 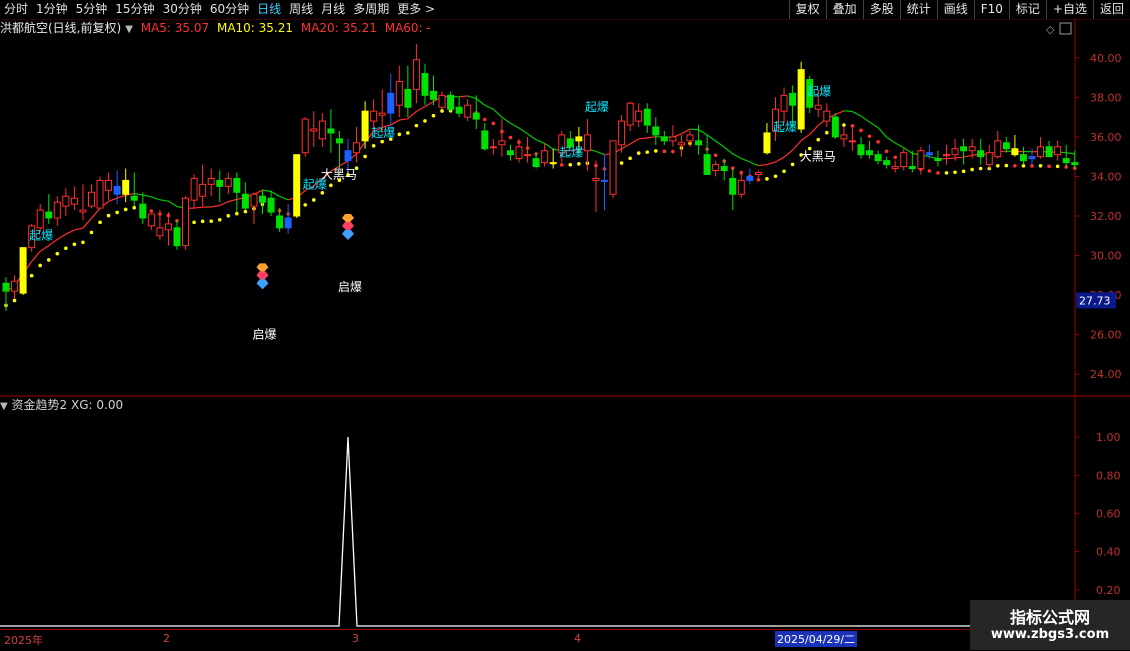 I want to click on date-axis: 2025年 2 3 4 2025/04/29/二, so click(x=537, y=640).